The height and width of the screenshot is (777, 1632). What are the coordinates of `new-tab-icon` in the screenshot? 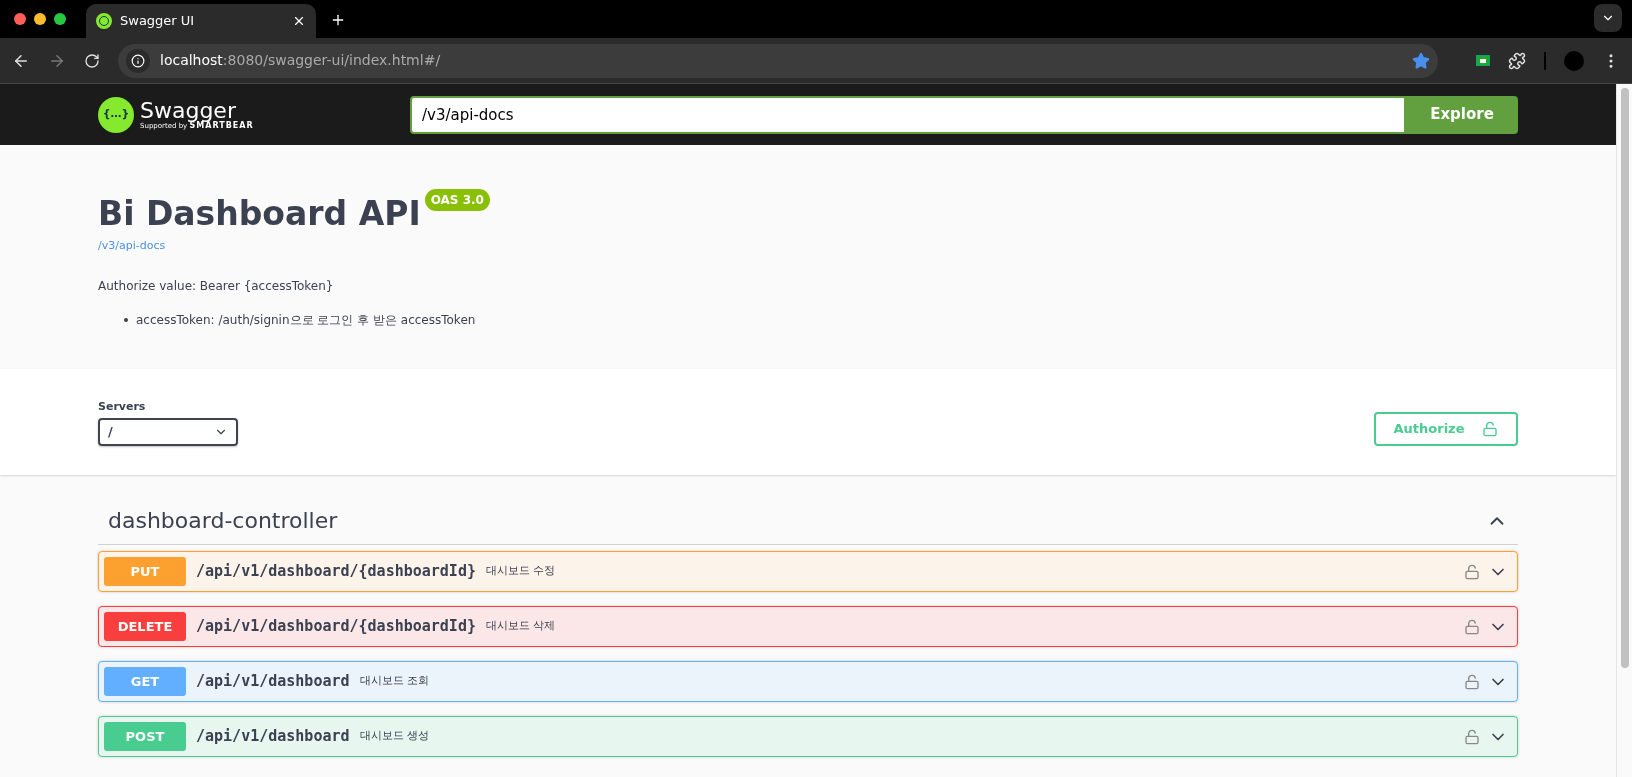 It's located at (338, 20).